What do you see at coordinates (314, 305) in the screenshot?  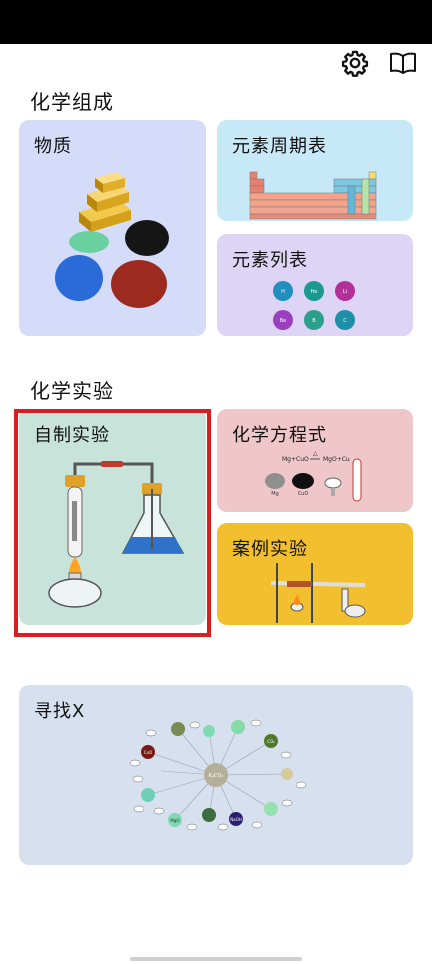 I see `element-list-illustration: H He Li Be B C` at bounding box center [314, 305].